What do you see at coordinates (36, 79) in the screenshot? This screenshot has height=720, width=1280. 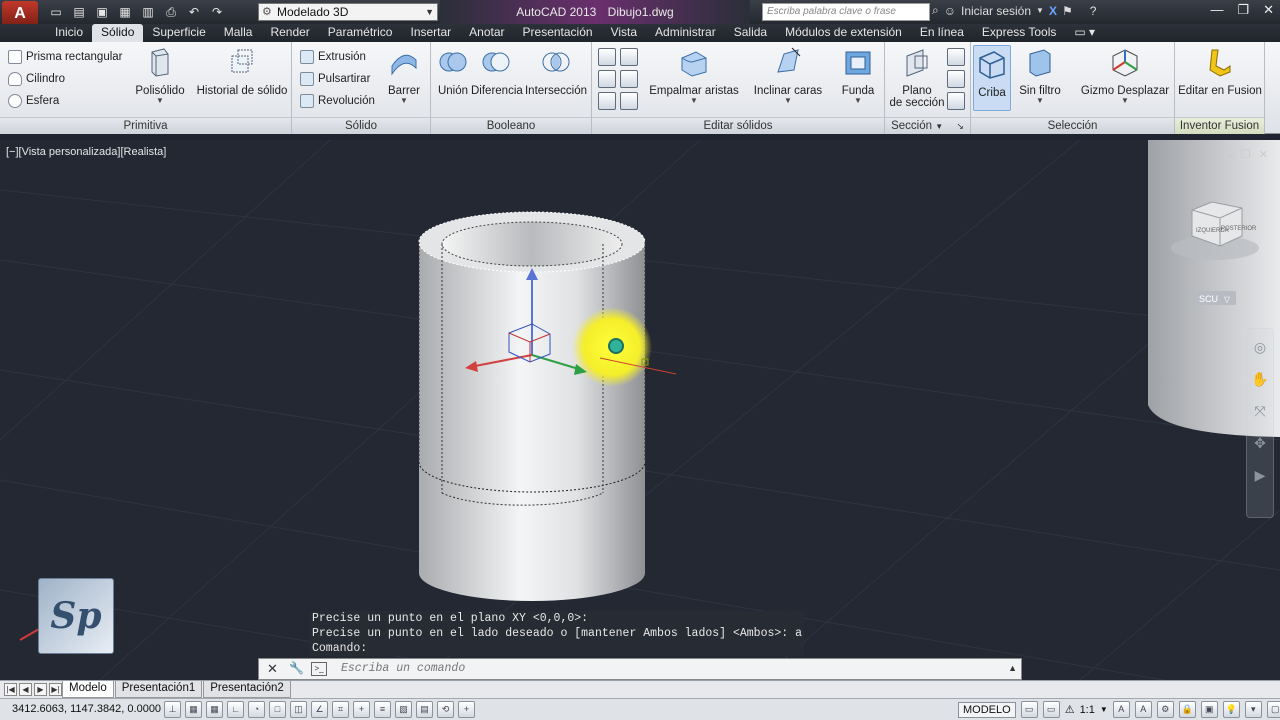 I see `tool-cilindro: Cilindro` at bounding box center [36, 79].